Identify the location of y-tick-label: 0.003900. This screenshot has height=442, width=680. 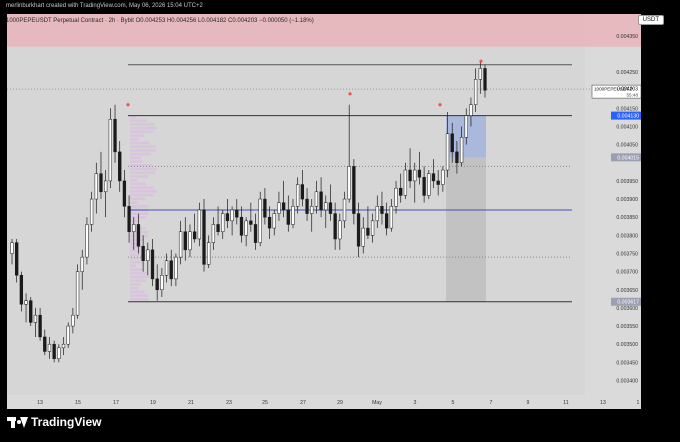
(627, 200).